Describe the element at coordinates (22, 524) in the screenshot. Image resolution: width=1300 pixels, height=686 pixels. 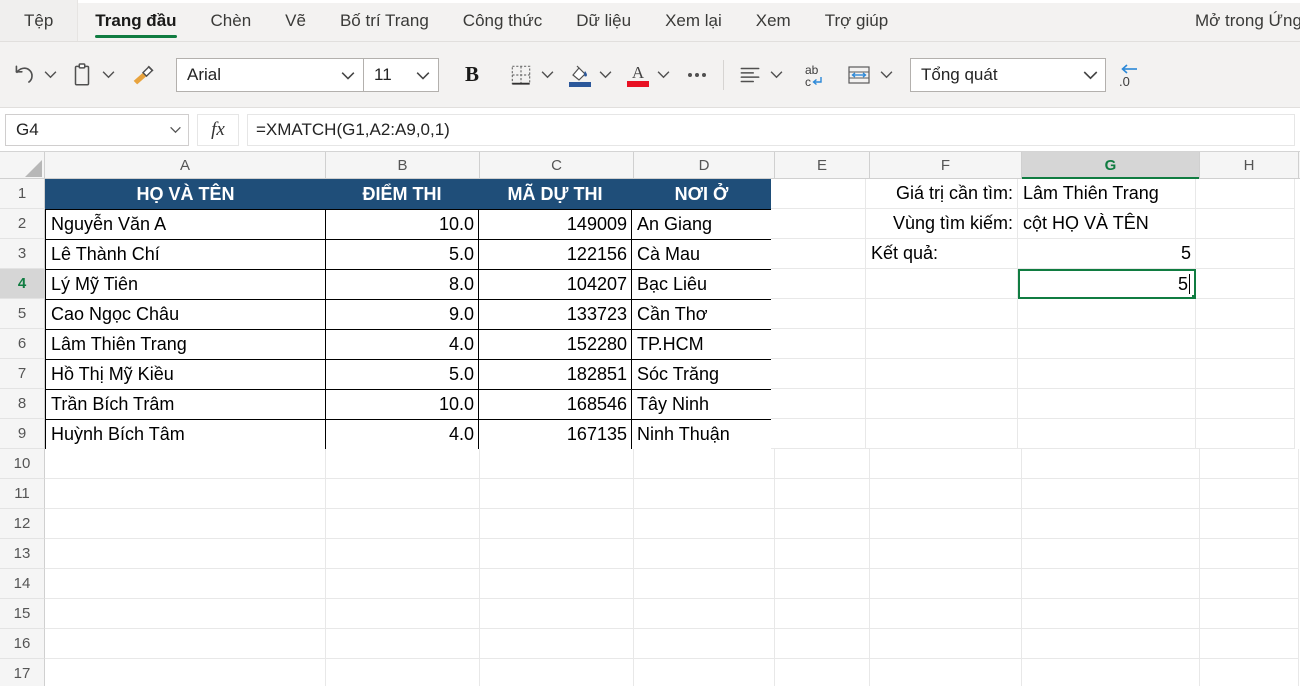
I see `row-header-12: 12` at that location.